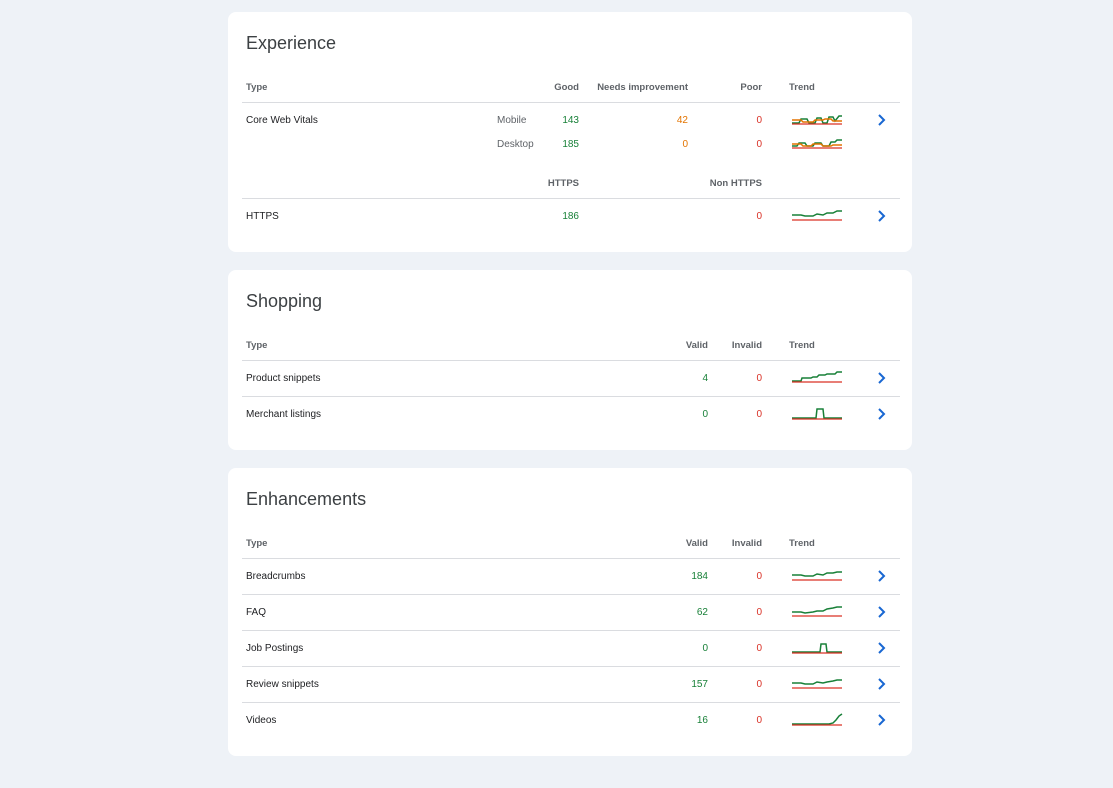 The width and height of the screenshot is (1113, 788). I want to click on valid-count: 157, so click(699, 684).